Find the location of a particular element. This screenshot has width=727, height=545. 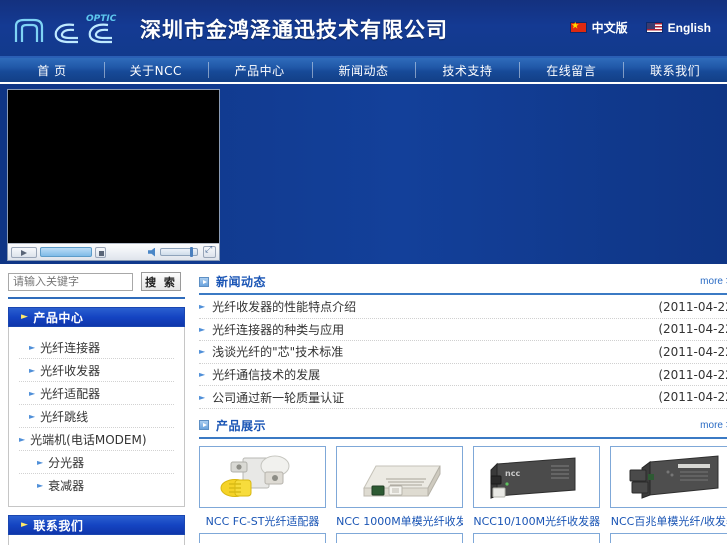

sidebar-item-label: 光纤连接器 is located at coordinates (70, 347).